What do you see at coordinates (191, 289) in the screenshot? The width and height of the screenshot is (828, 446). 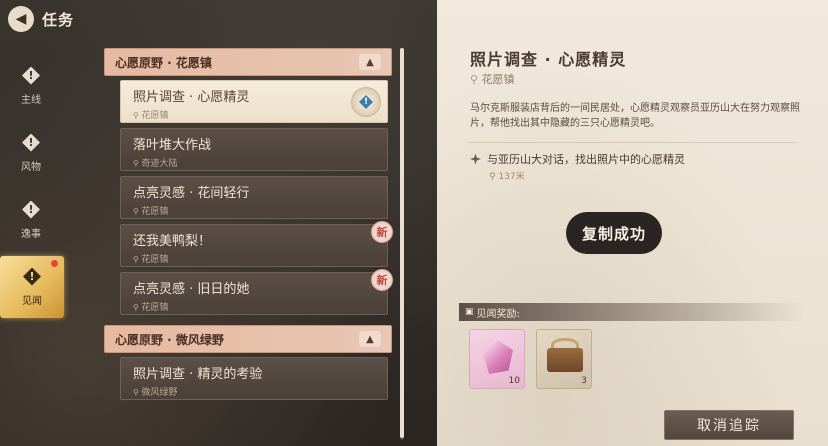 I see `quest-title: 点亮灵感 · 旧日的她` at bounding box center [191, 289].